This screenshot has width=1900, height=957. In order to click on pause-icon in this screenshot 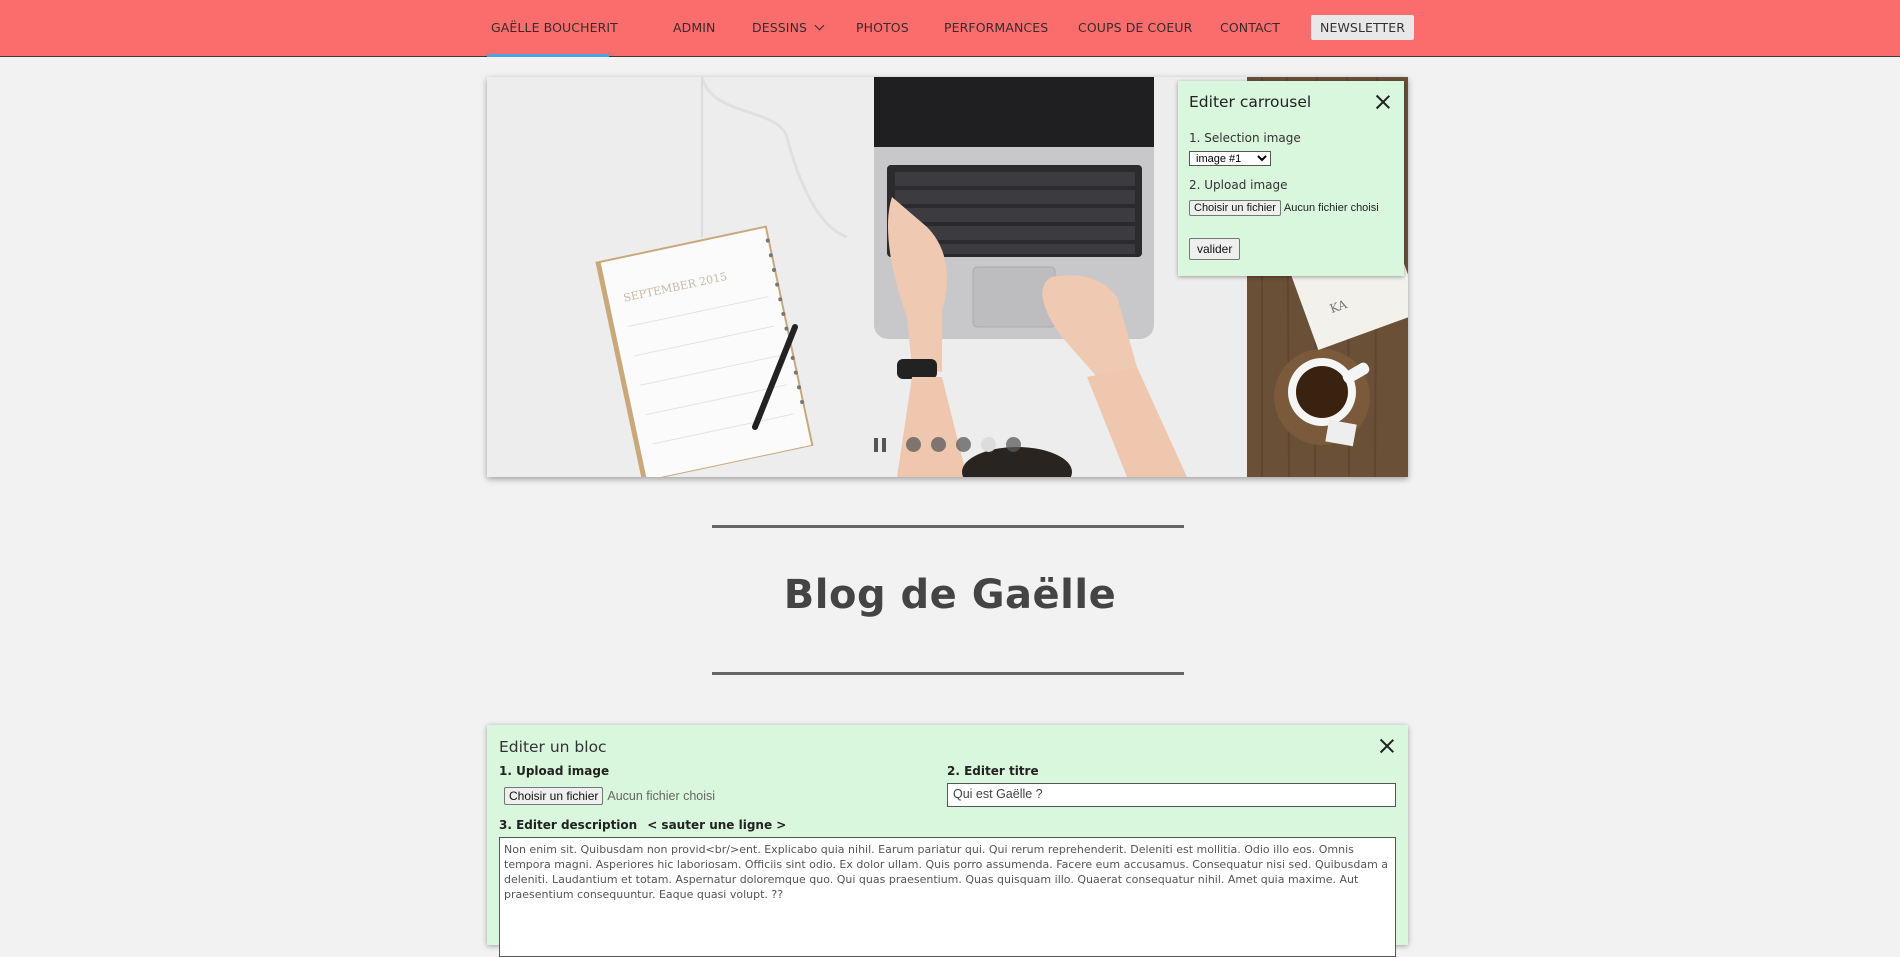, I will do `click(881, 444)`.